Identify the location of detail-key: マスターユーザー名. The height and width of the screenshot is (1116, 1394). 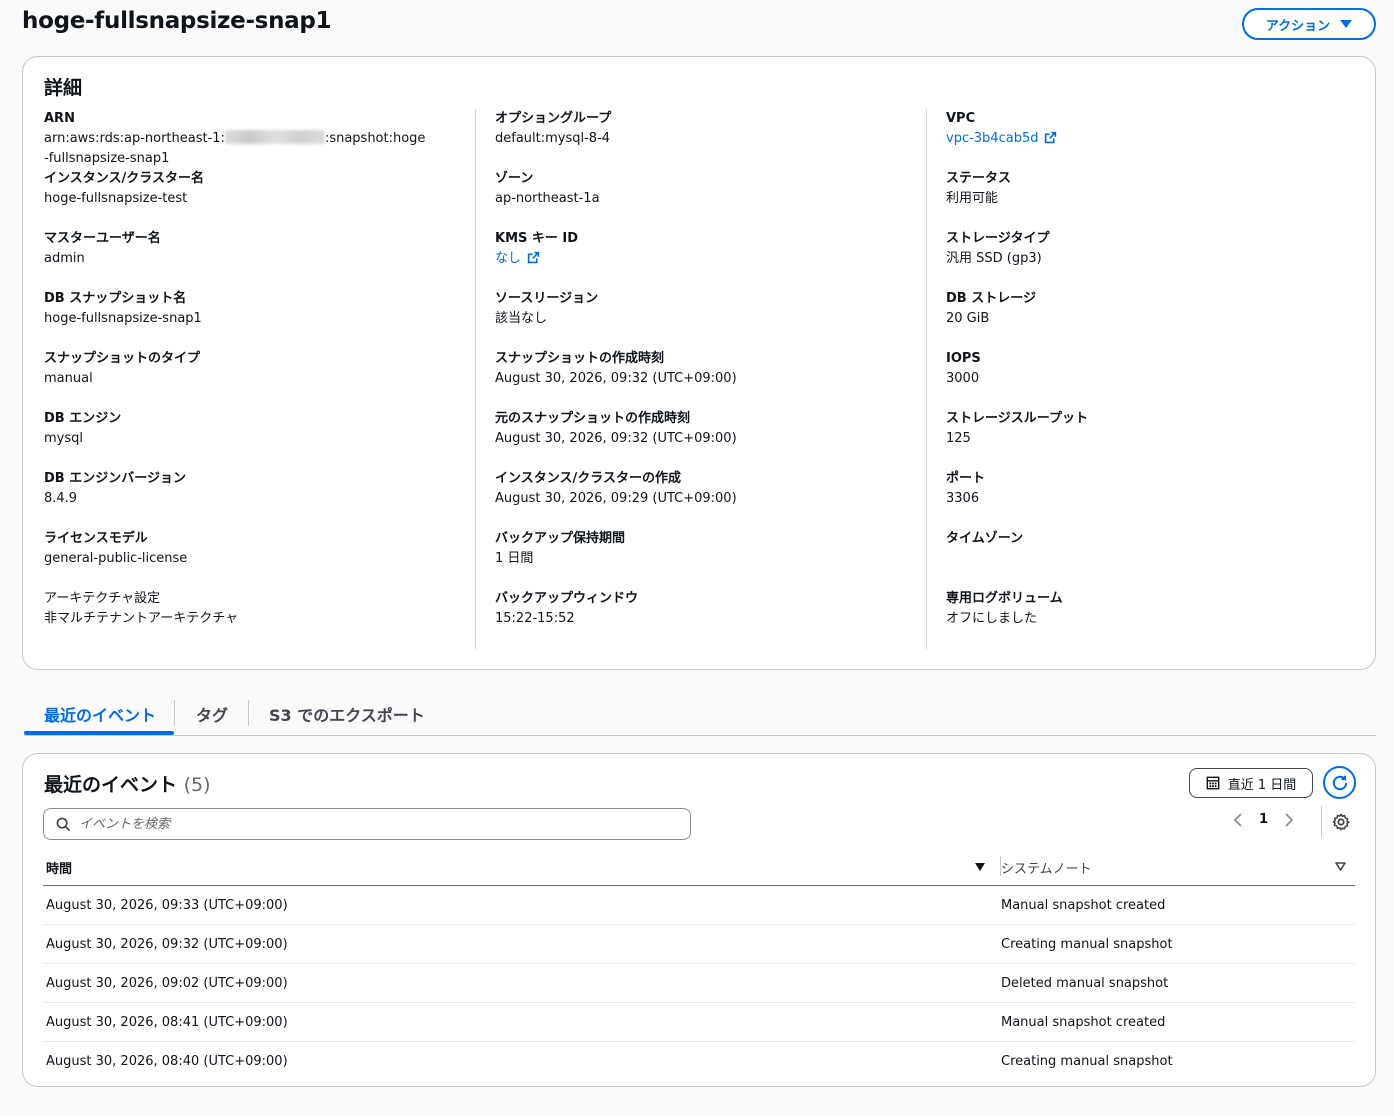
(102, 238).